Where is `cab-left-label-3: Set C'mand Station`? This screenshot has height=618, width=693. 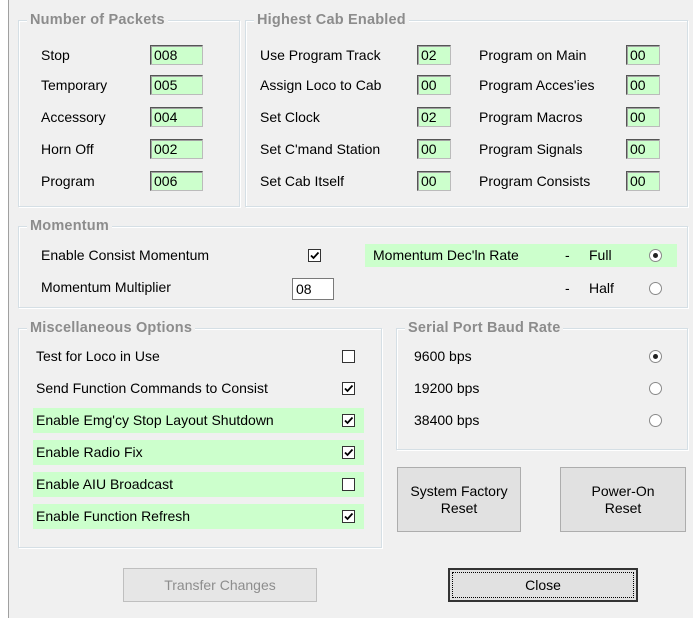
cab-left-label-3: Set C'mand Station is located at coordinates (320, 149).